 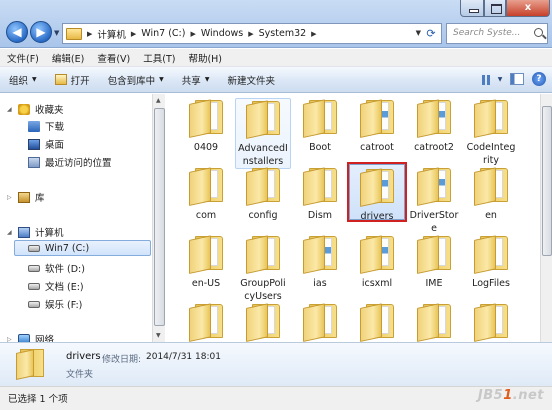 I want to click on close-button: x, so click(x=528, y=8).